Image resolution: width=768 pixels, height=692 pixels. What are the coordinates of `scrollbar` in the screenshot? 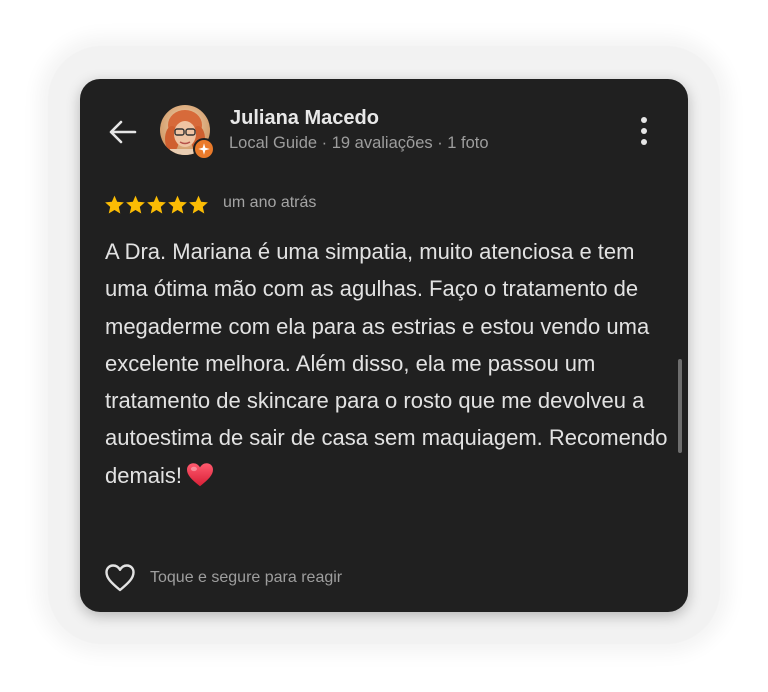 It's located at (680, 406).